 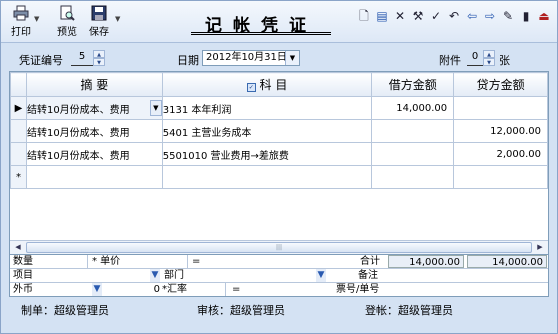 I want to click on horizontal-scrollbar: ◀ ||| ▶, so click(x=279, y=247).